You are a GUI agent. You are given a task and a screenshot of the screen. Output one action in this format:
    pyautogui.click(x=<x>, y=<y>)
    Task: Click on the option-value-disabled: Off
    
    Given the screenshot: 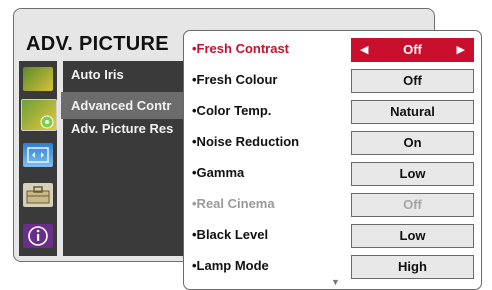 What is the action you would take?
    pyautogui.click(x=412, y=205)
    